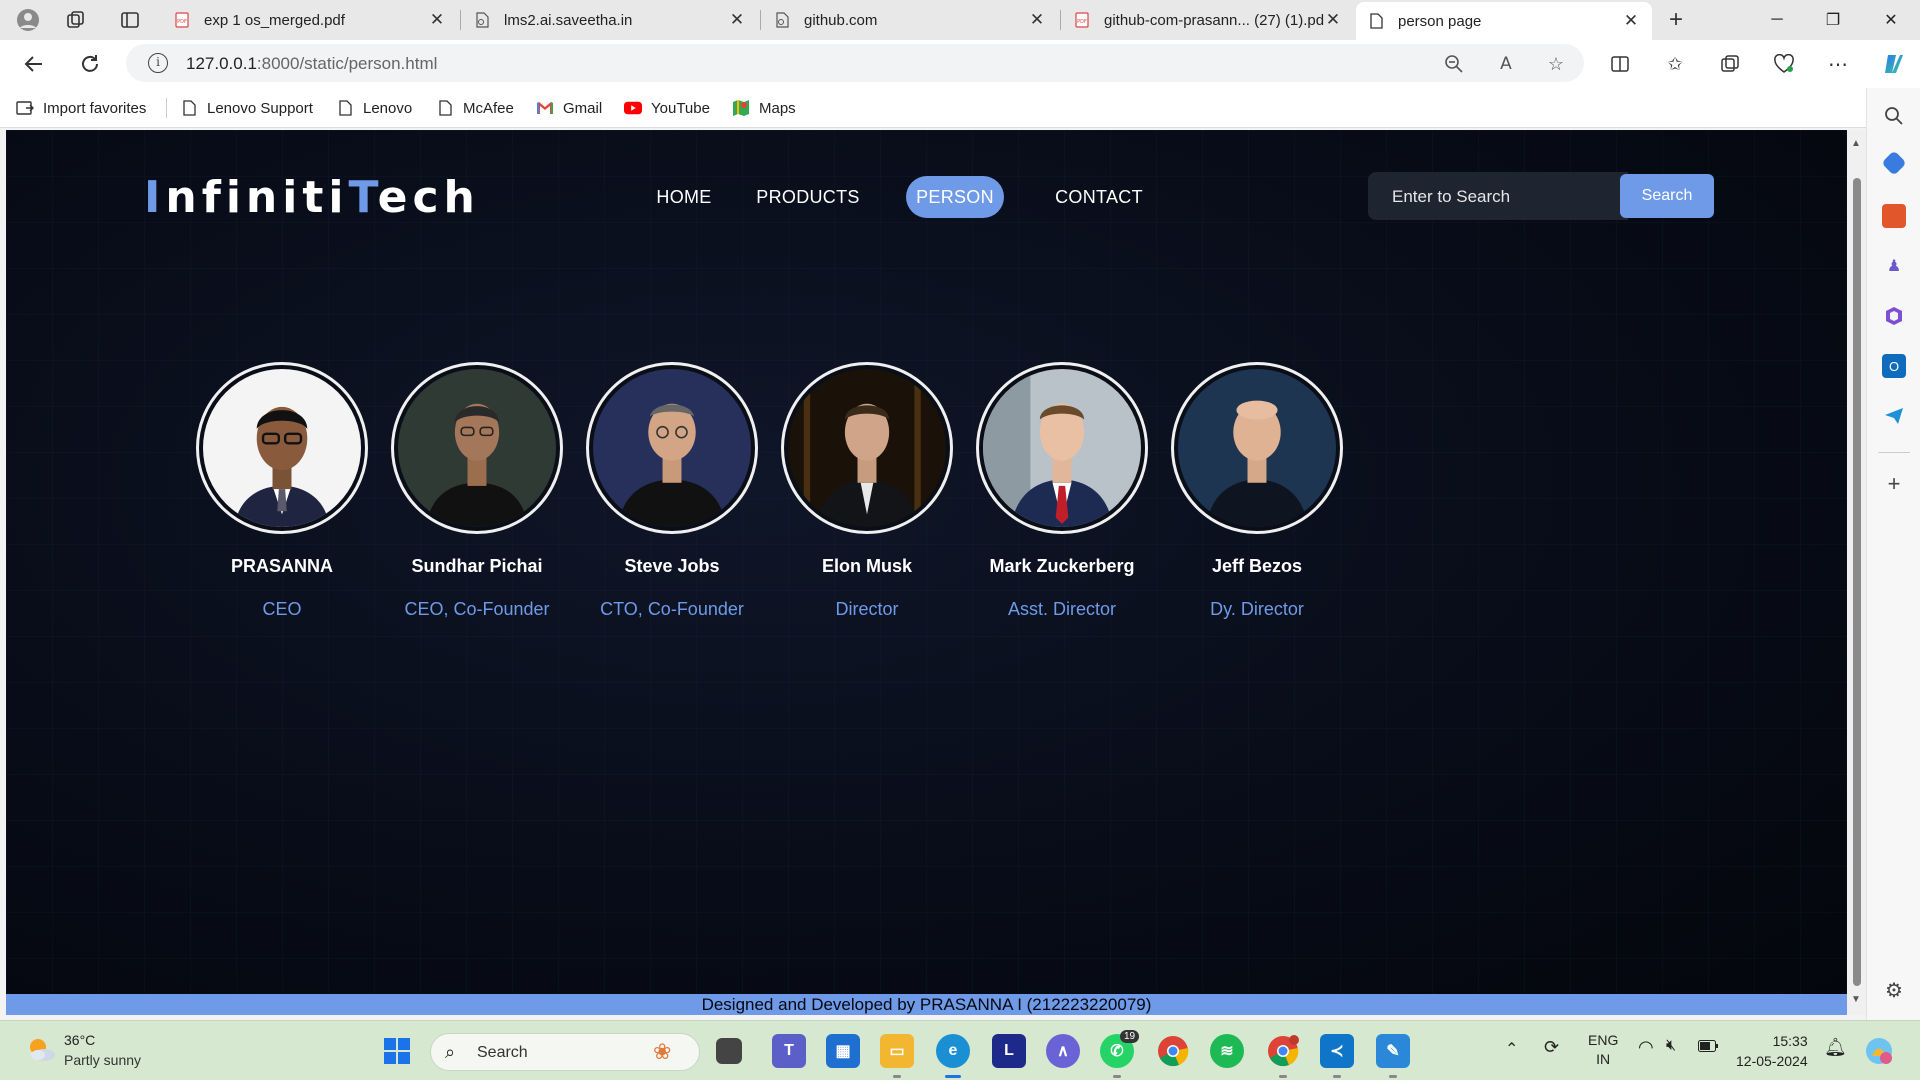  What do you see at coordinates (1511, 1049) in the screenshot?
I see `show-hidden-icons-icon: ⌃` at bounding box center [1511, 1049].